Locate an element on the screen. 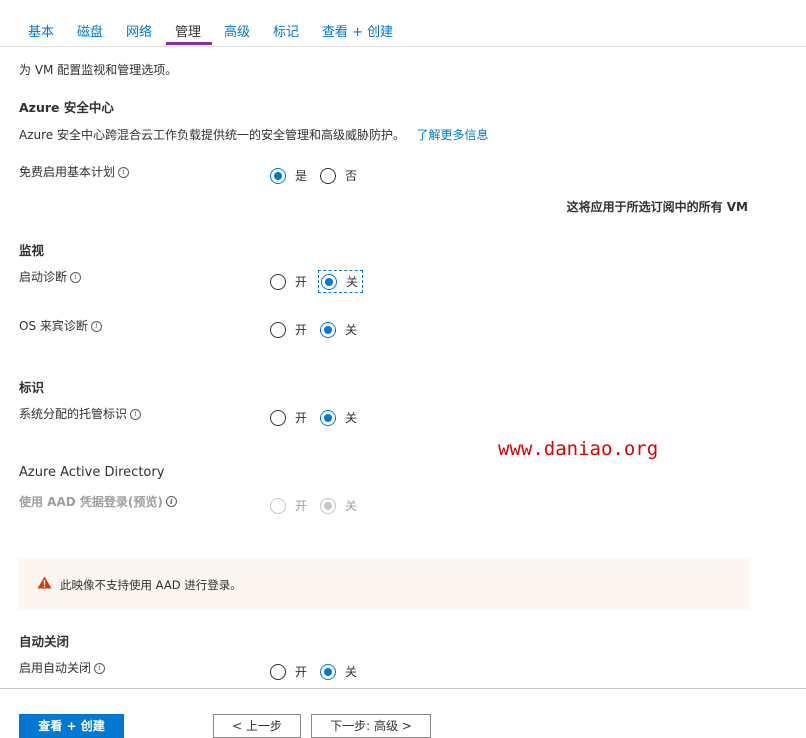 This screenshot has width=806, height=738. tab-networking: 网络 is located at coordinates (139, 30).